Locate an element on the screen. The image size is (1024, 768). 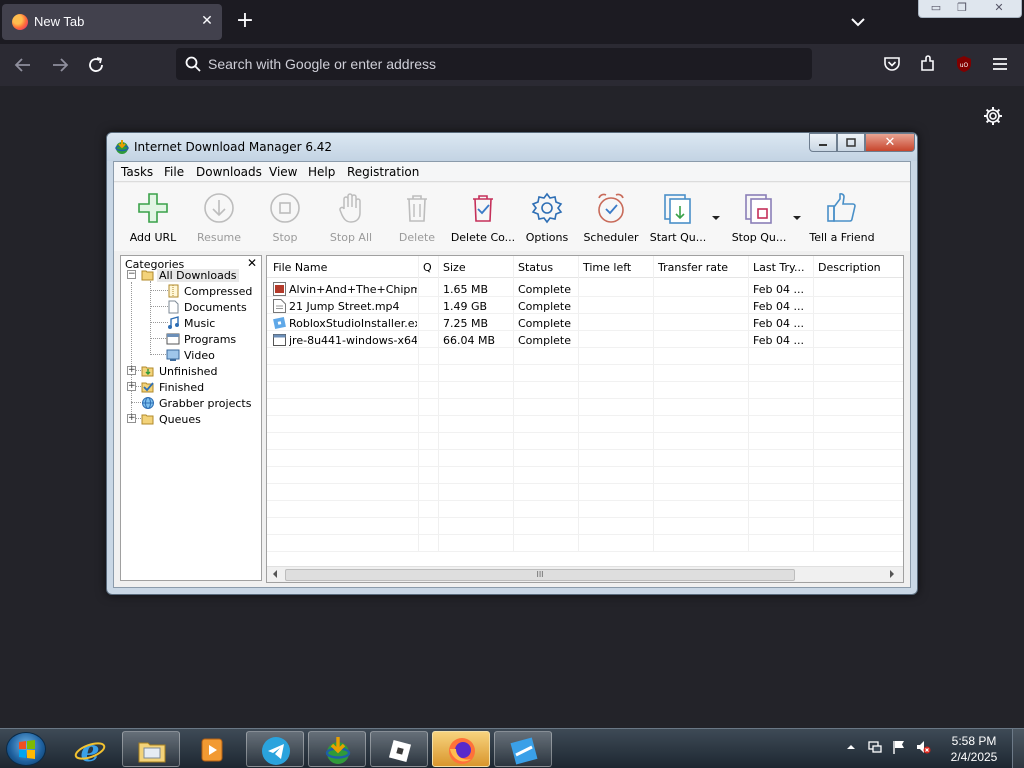
taskbar-internet-explorer: e is located at coordinates (90, 749).